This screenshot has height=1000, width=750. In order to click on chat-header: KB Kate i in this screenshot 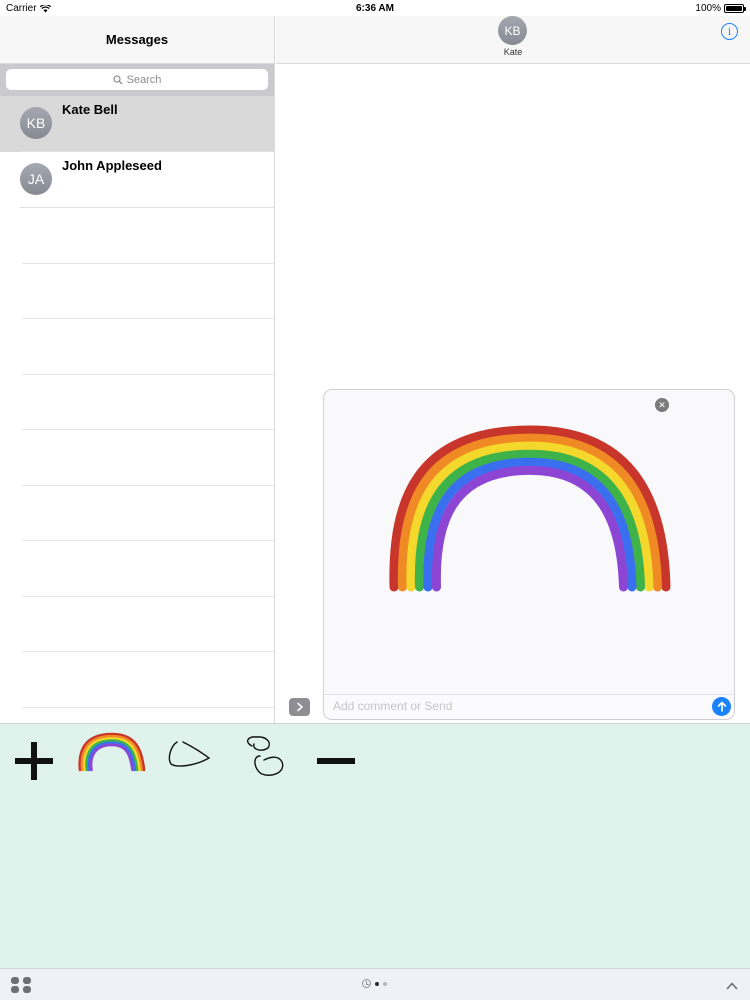, I will do `click(513, 40)`.